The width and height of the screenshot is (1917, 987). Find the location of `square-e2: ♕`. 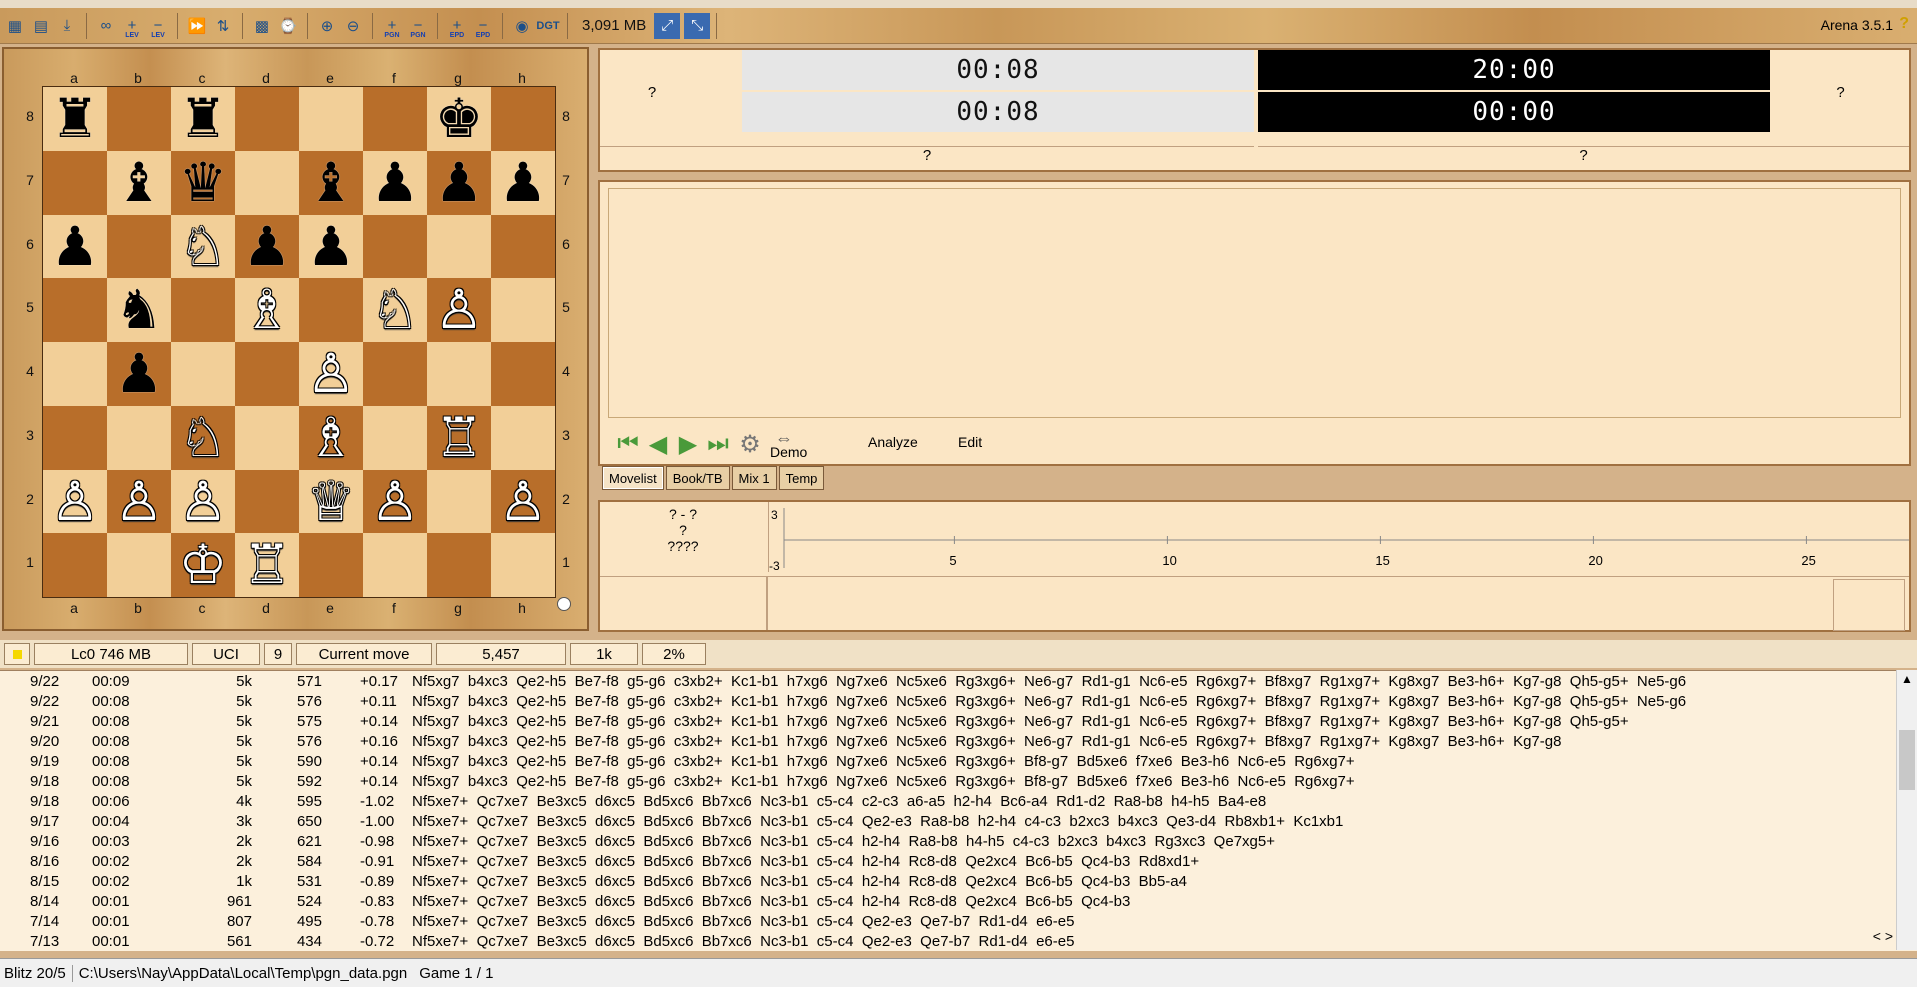

square-e2: ♕ is located at coordinates (331, 501).